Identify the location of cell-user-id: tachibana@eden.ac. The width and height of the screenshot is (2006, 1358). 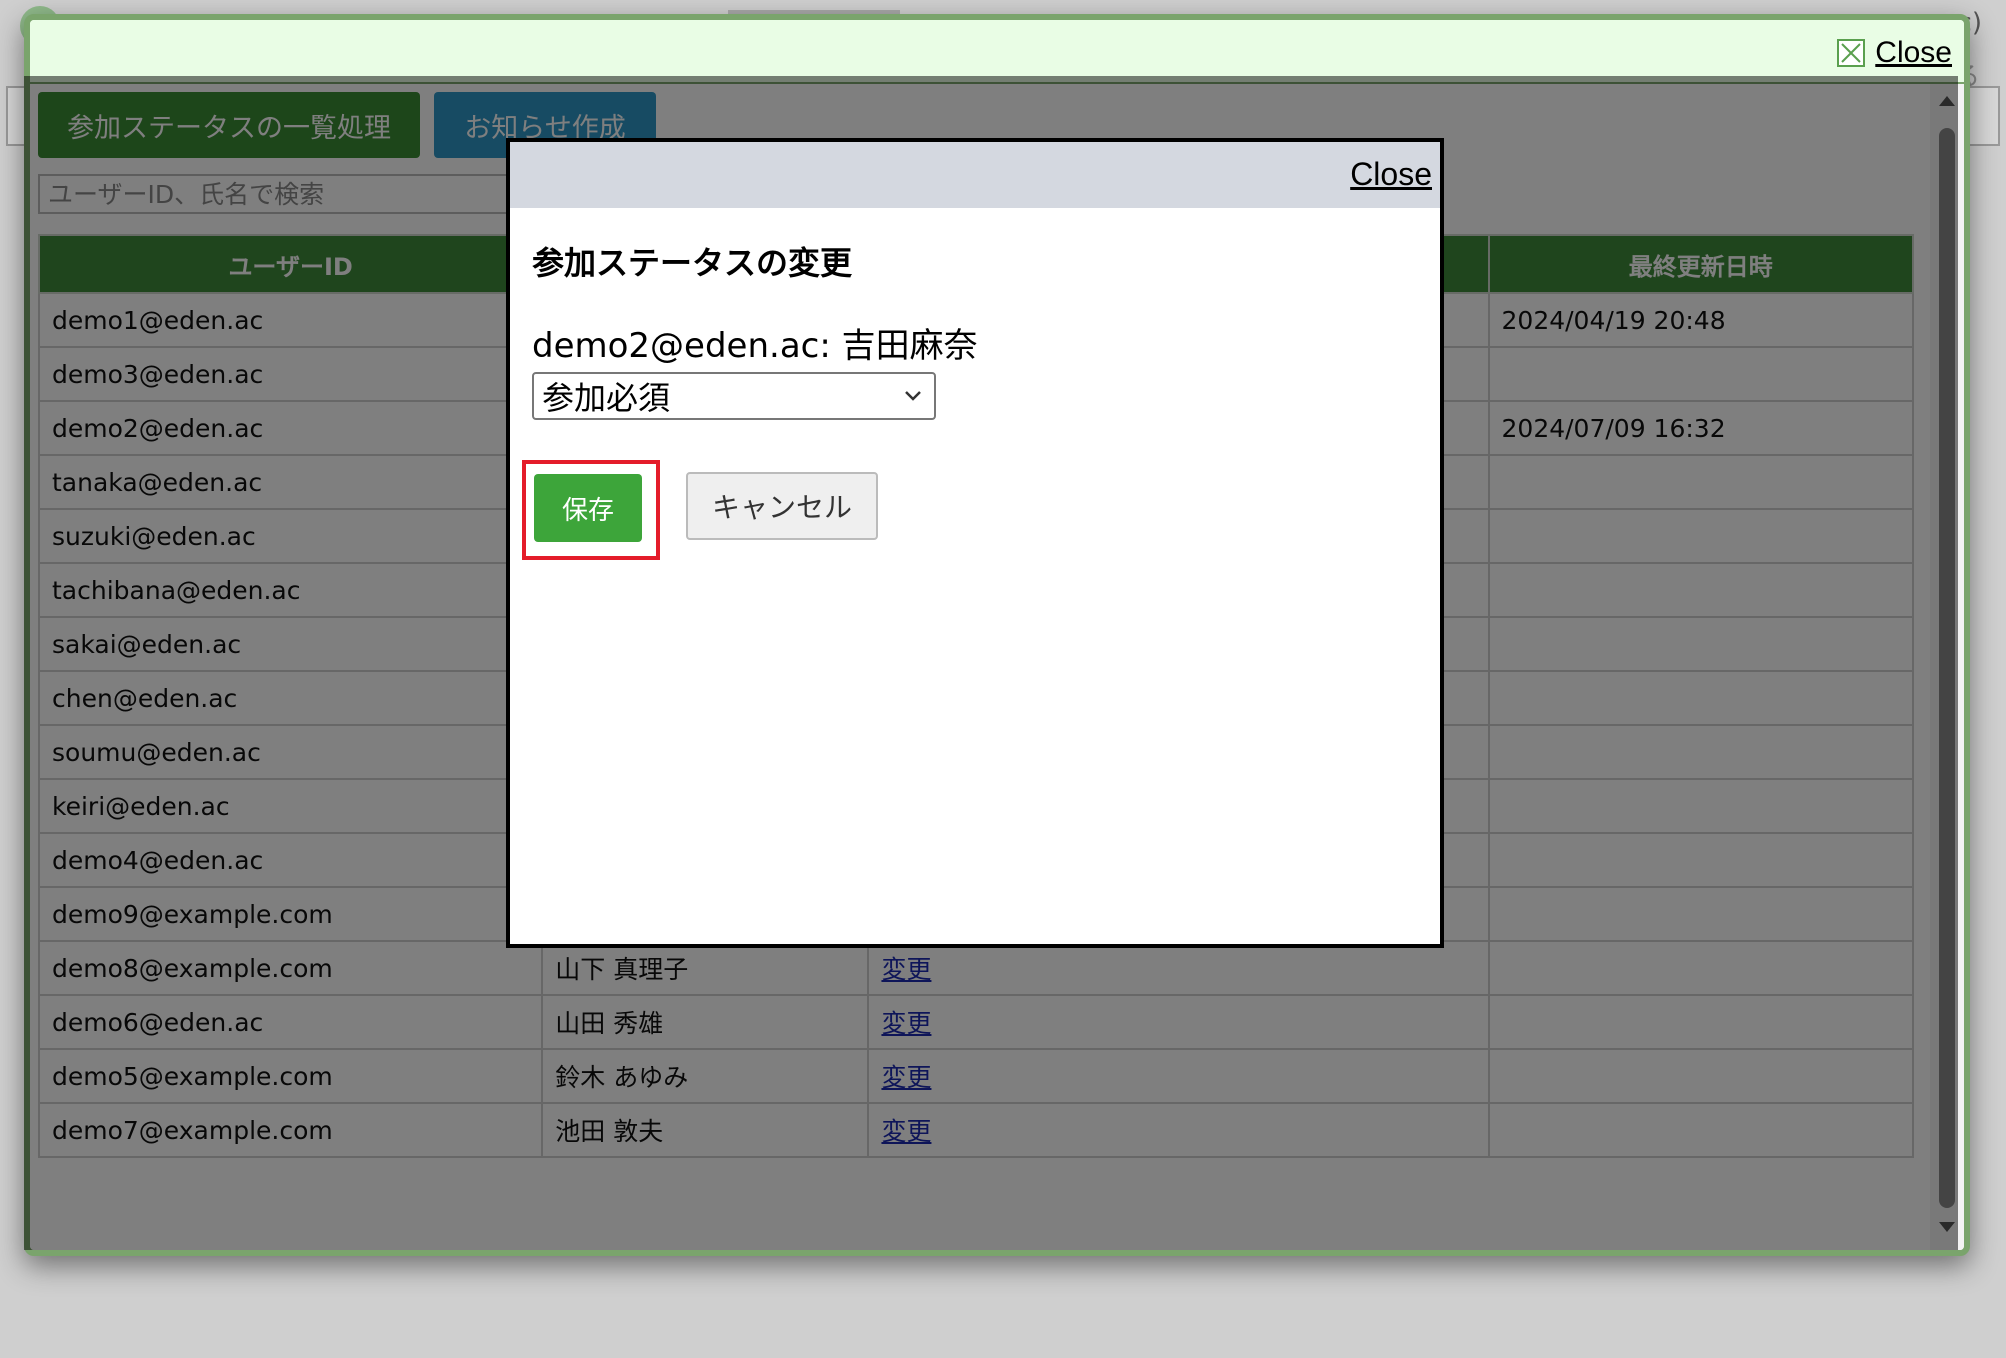
(290, 590).